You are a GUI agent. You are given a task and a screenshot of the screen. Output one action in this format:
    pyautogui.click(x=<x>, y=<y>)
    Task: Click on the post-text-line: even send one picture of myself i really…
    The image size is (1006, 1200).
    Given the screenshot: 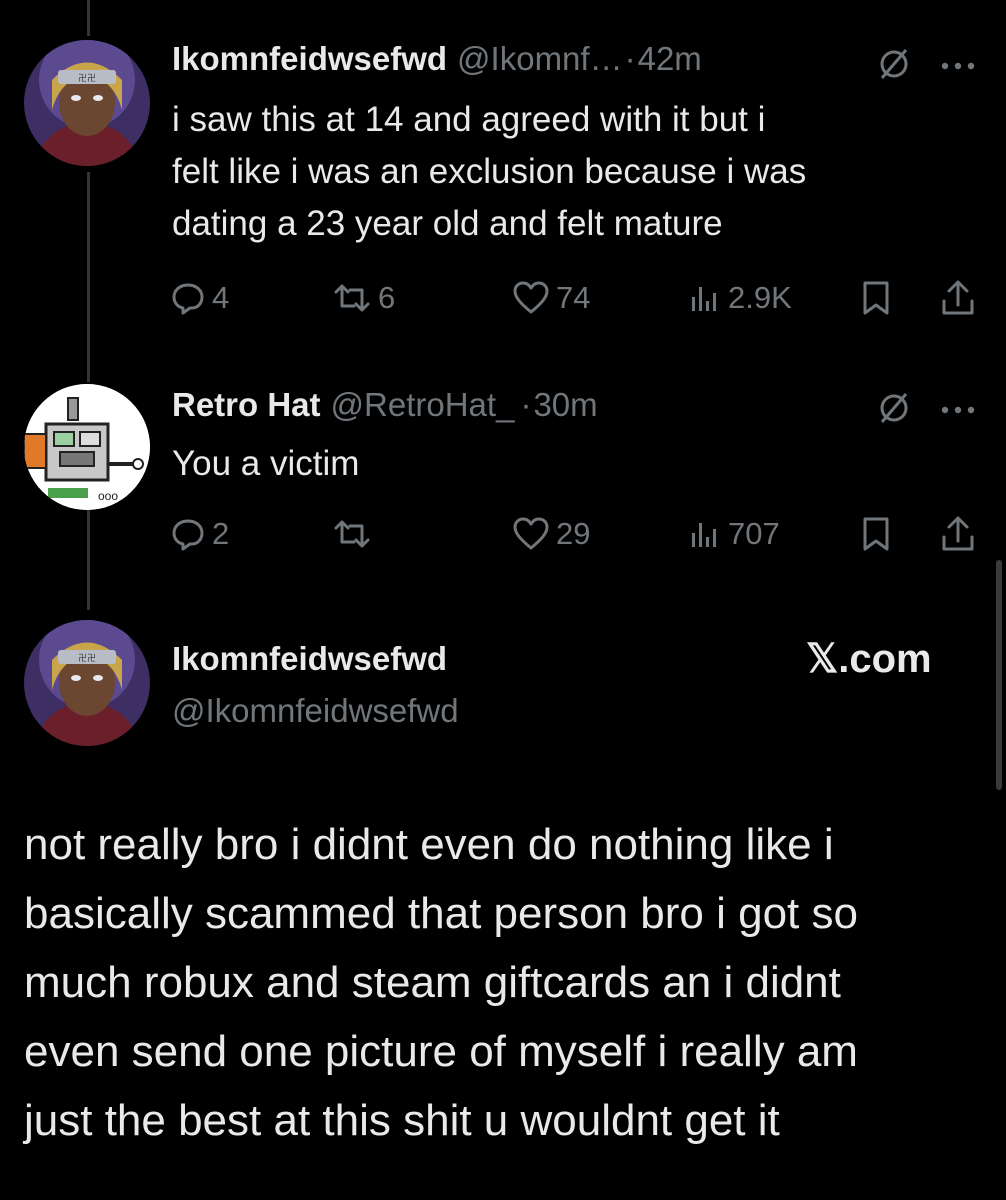 What is the action you would take?
    pyautogui.click(x=441, y=1051)
    